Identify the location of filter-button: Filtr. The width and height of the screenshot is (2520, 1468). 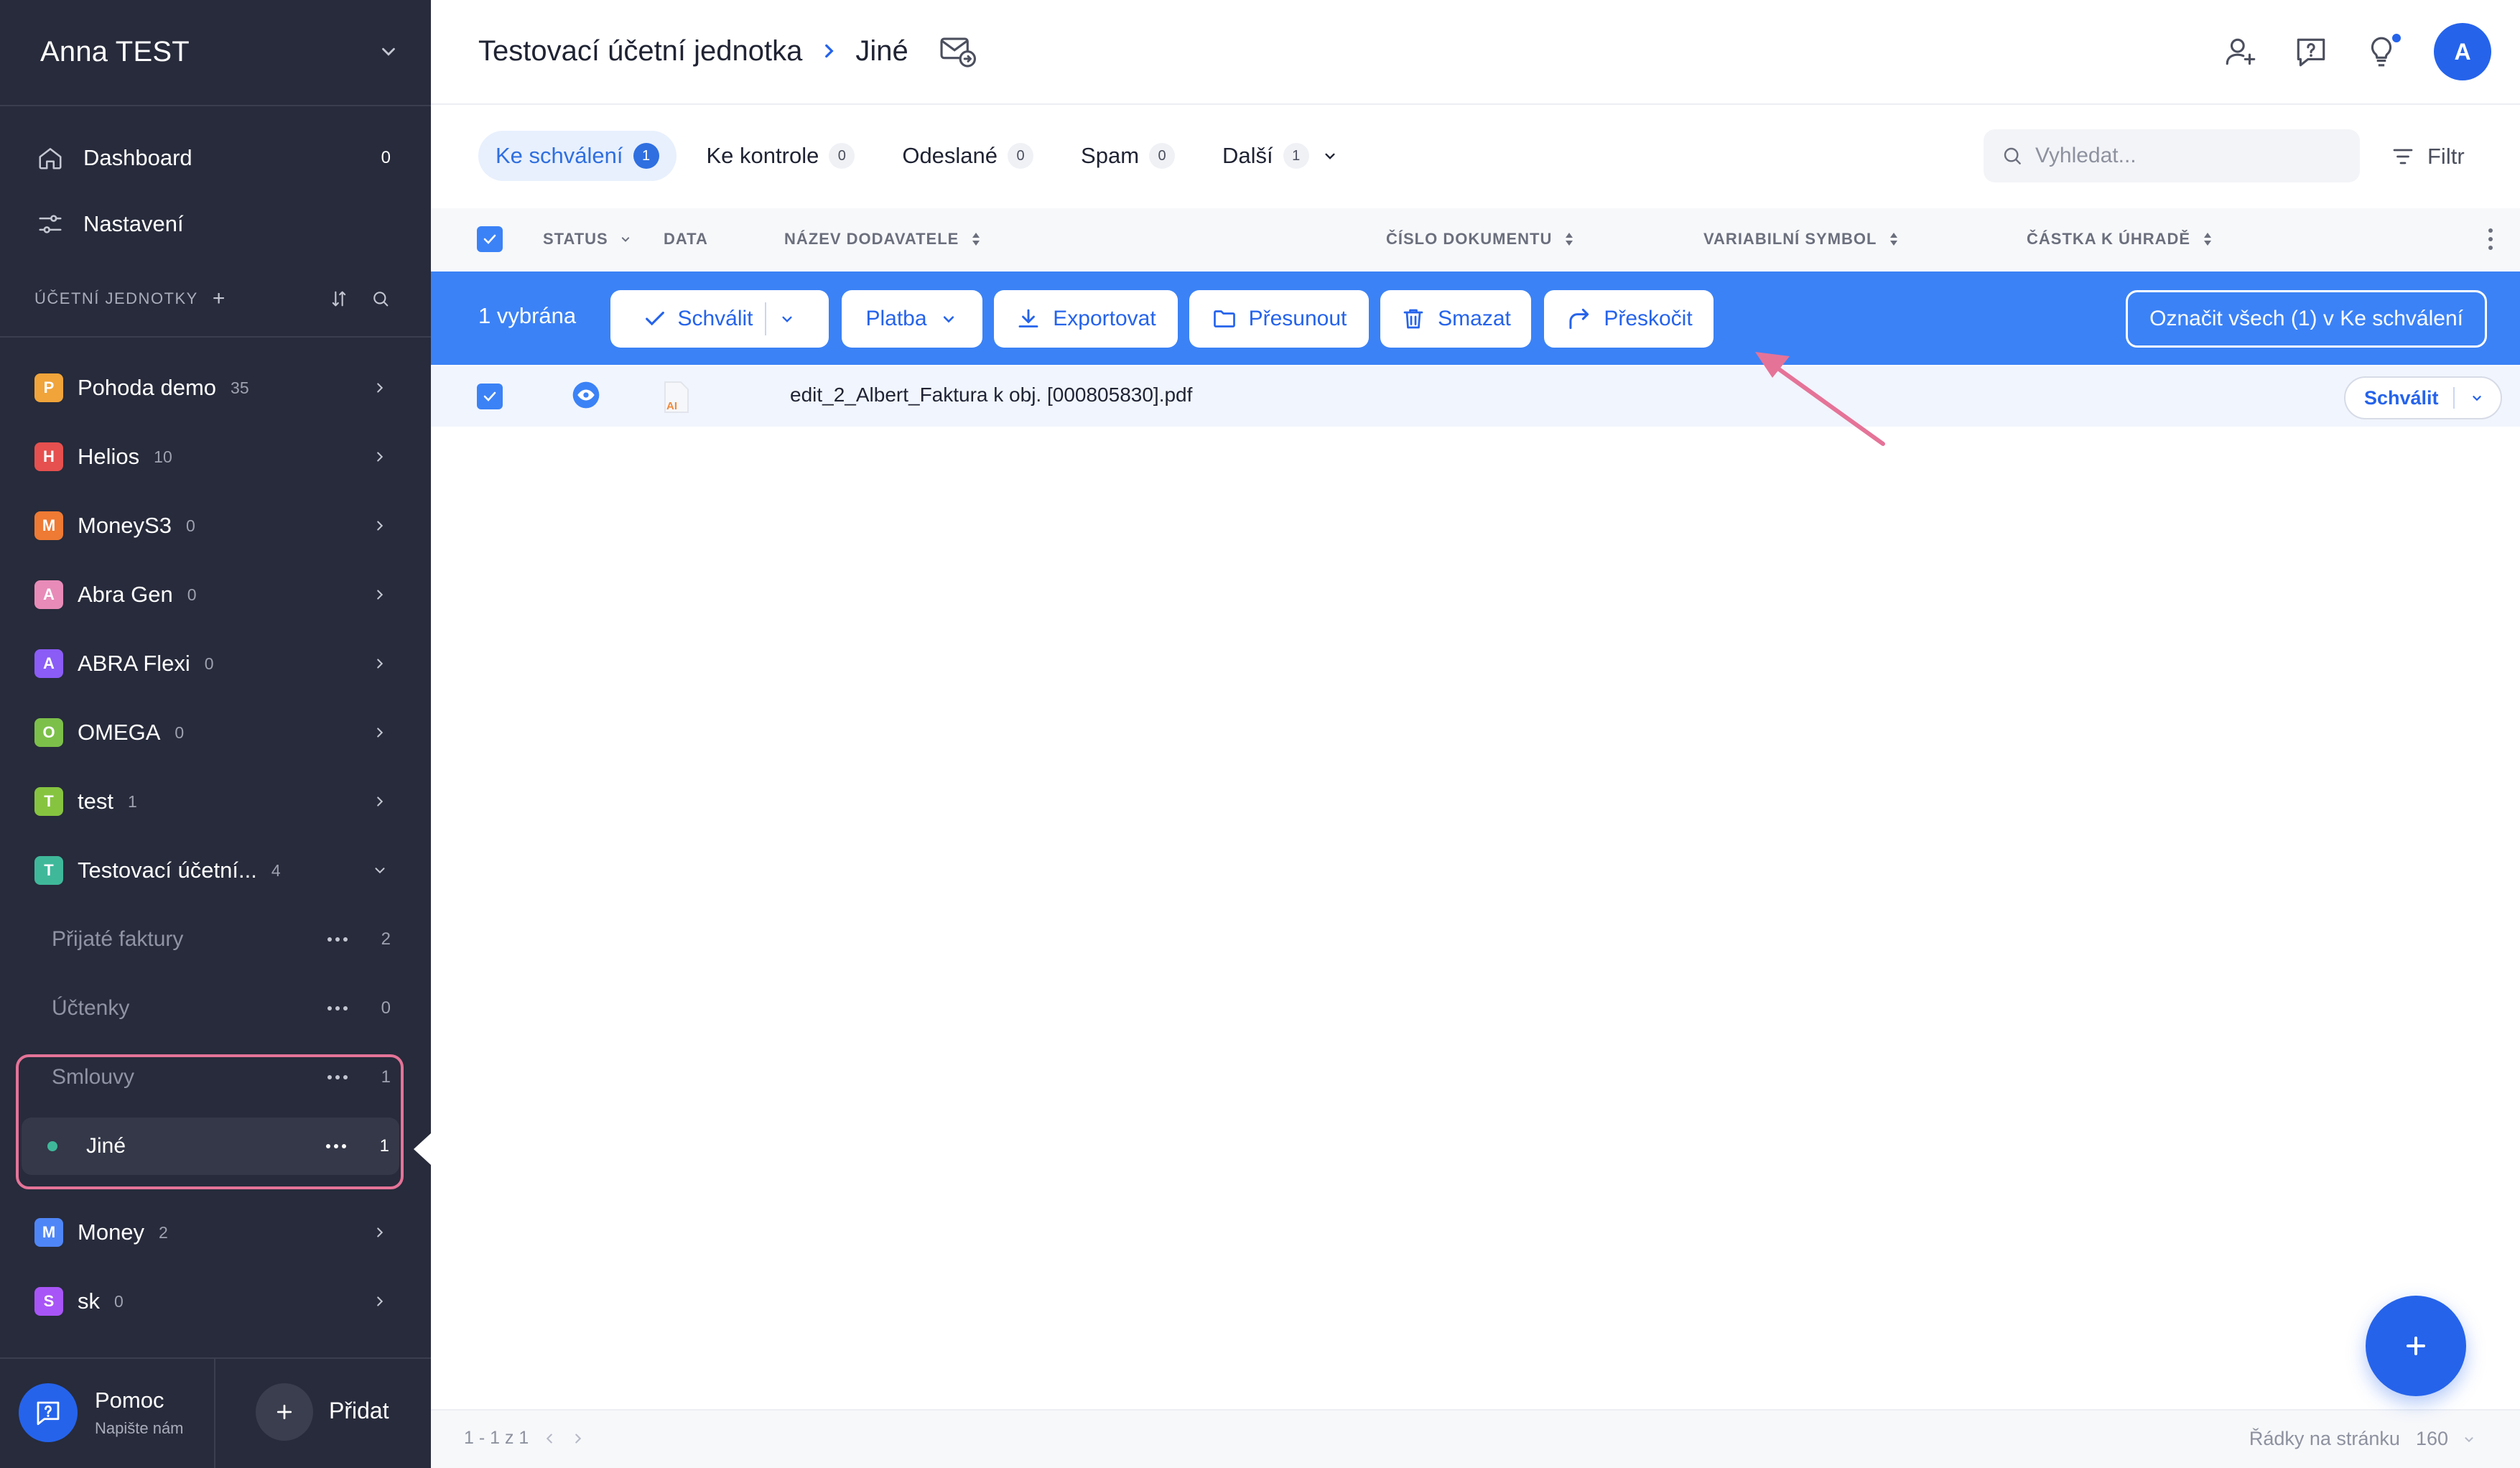
(2427, 157).